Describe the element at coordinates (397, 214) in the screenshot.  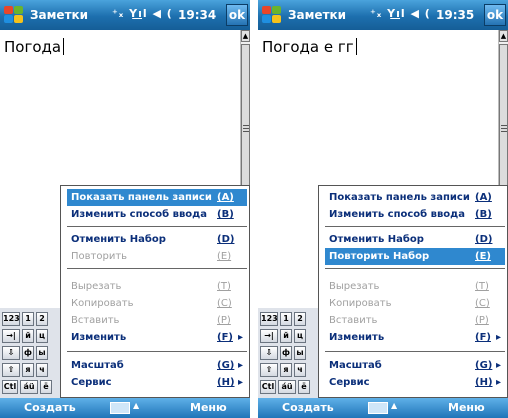
I see `menu-item-label: Изменить способ ввода` at that location.